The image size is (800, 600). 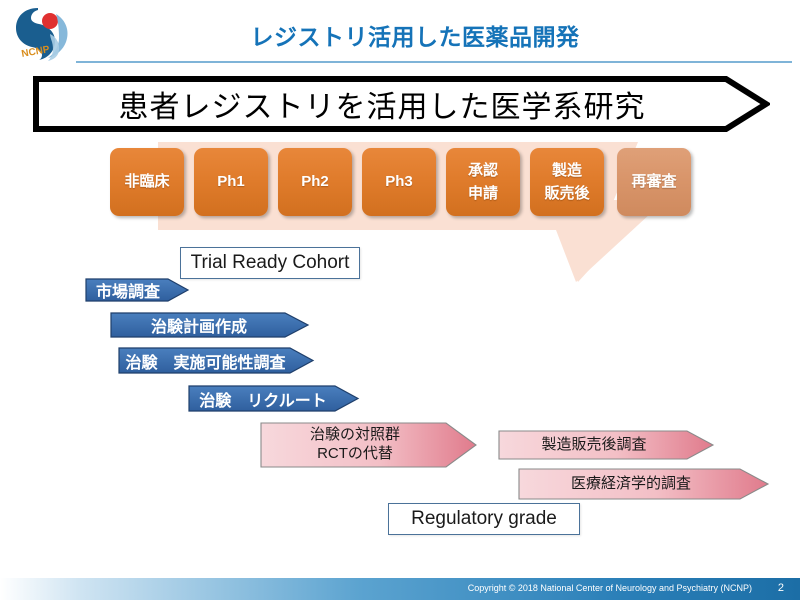 I want to click on blue-arrow-market-research: 市場調査, so click(x=137, y=290).